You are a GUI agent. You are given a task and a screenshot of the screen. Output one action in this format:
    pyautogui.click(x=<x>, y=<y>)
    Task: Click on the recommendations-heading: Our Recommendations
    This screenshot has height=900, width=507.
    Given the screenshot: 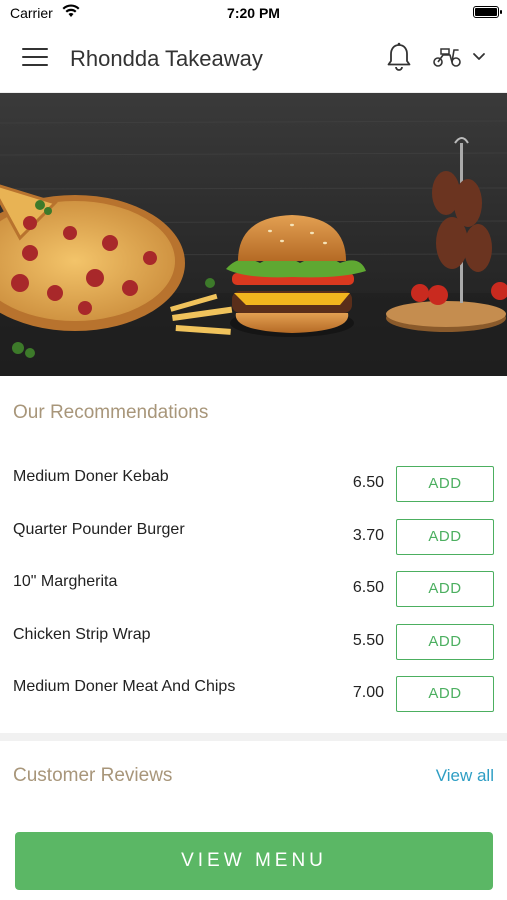 What is the action you would take?
    pyautogui.click(x=111, y=412)
    